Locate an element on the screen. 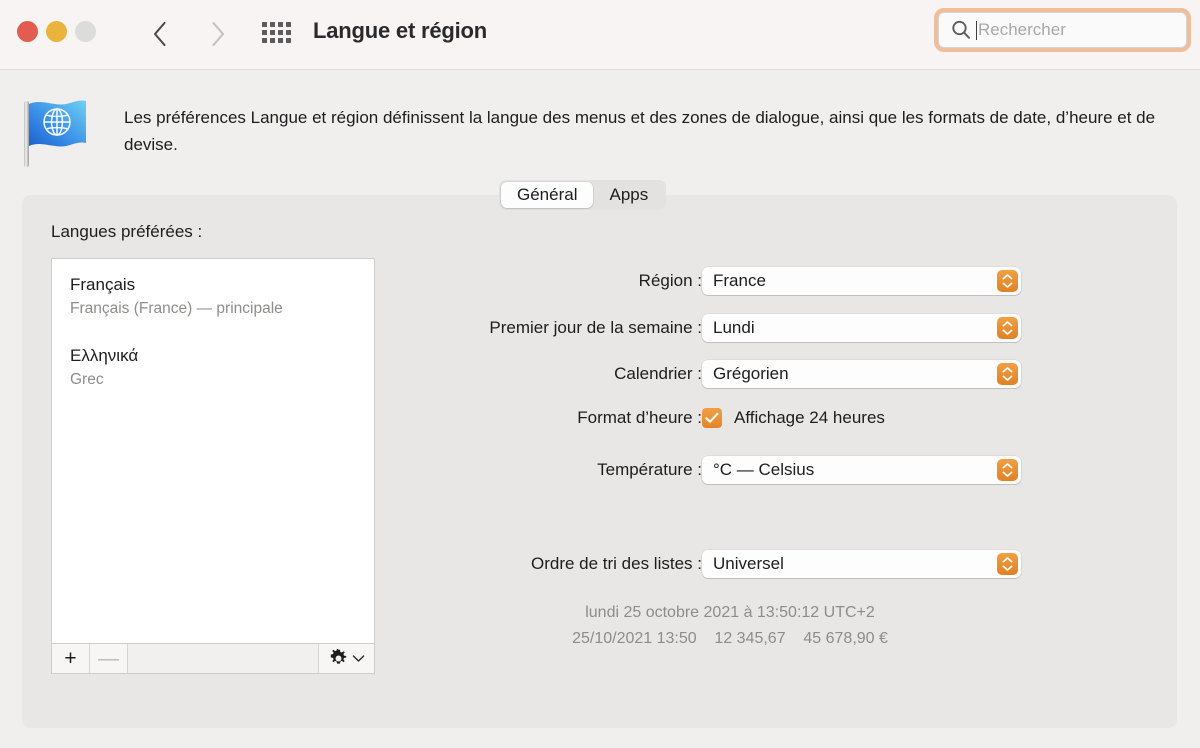 The image size is (1200, 748). language-list-toolbar: + — is located at coordinates (213, 658).